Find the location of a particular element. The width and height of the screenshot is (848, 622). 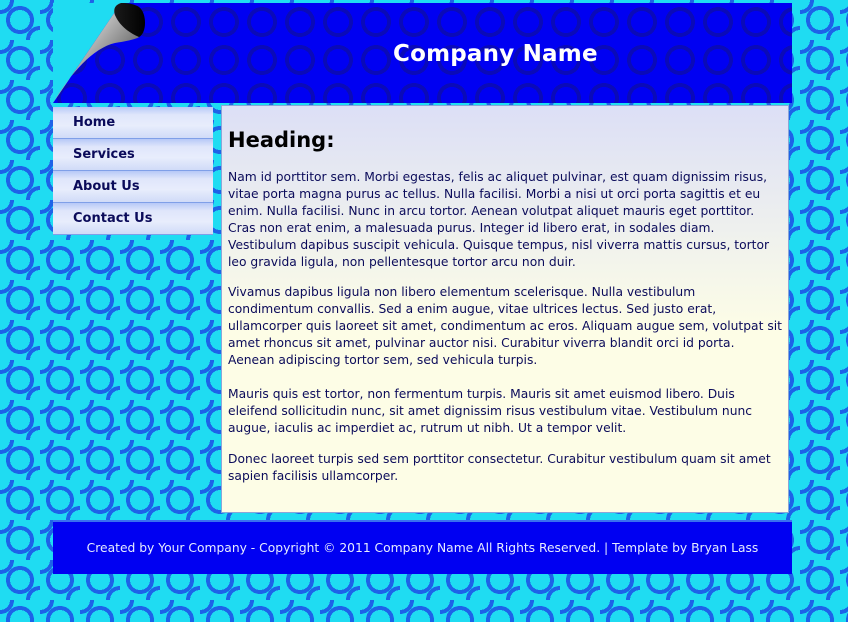

nav-item-home: Home is located at coordinates (133, 123).